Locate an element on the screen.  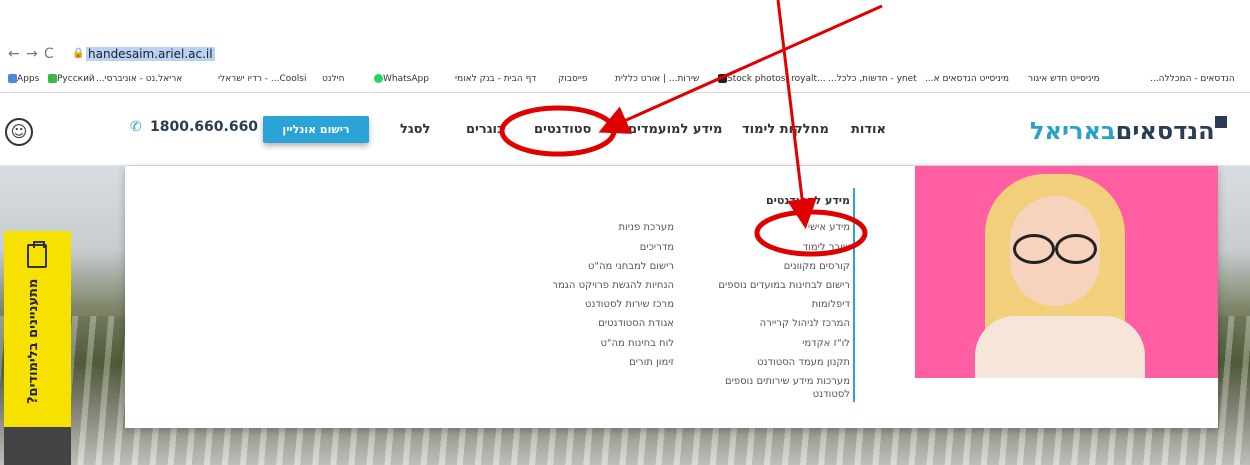
address-bar is located at coordinates (622, 55).